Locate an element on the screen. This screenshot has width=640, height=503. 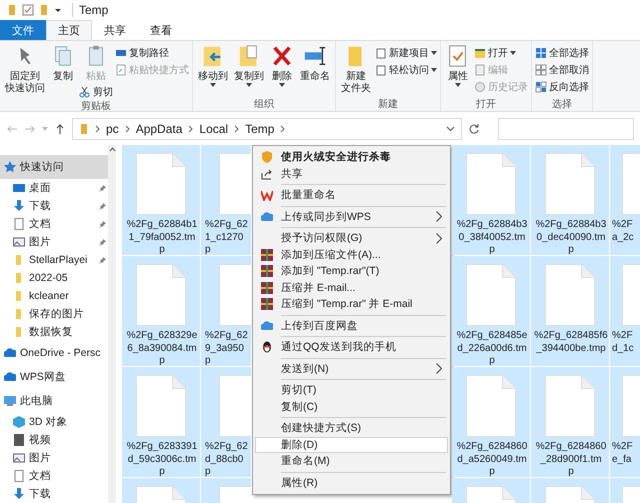
up-arrow-icon is located at coordinates (60, 128).